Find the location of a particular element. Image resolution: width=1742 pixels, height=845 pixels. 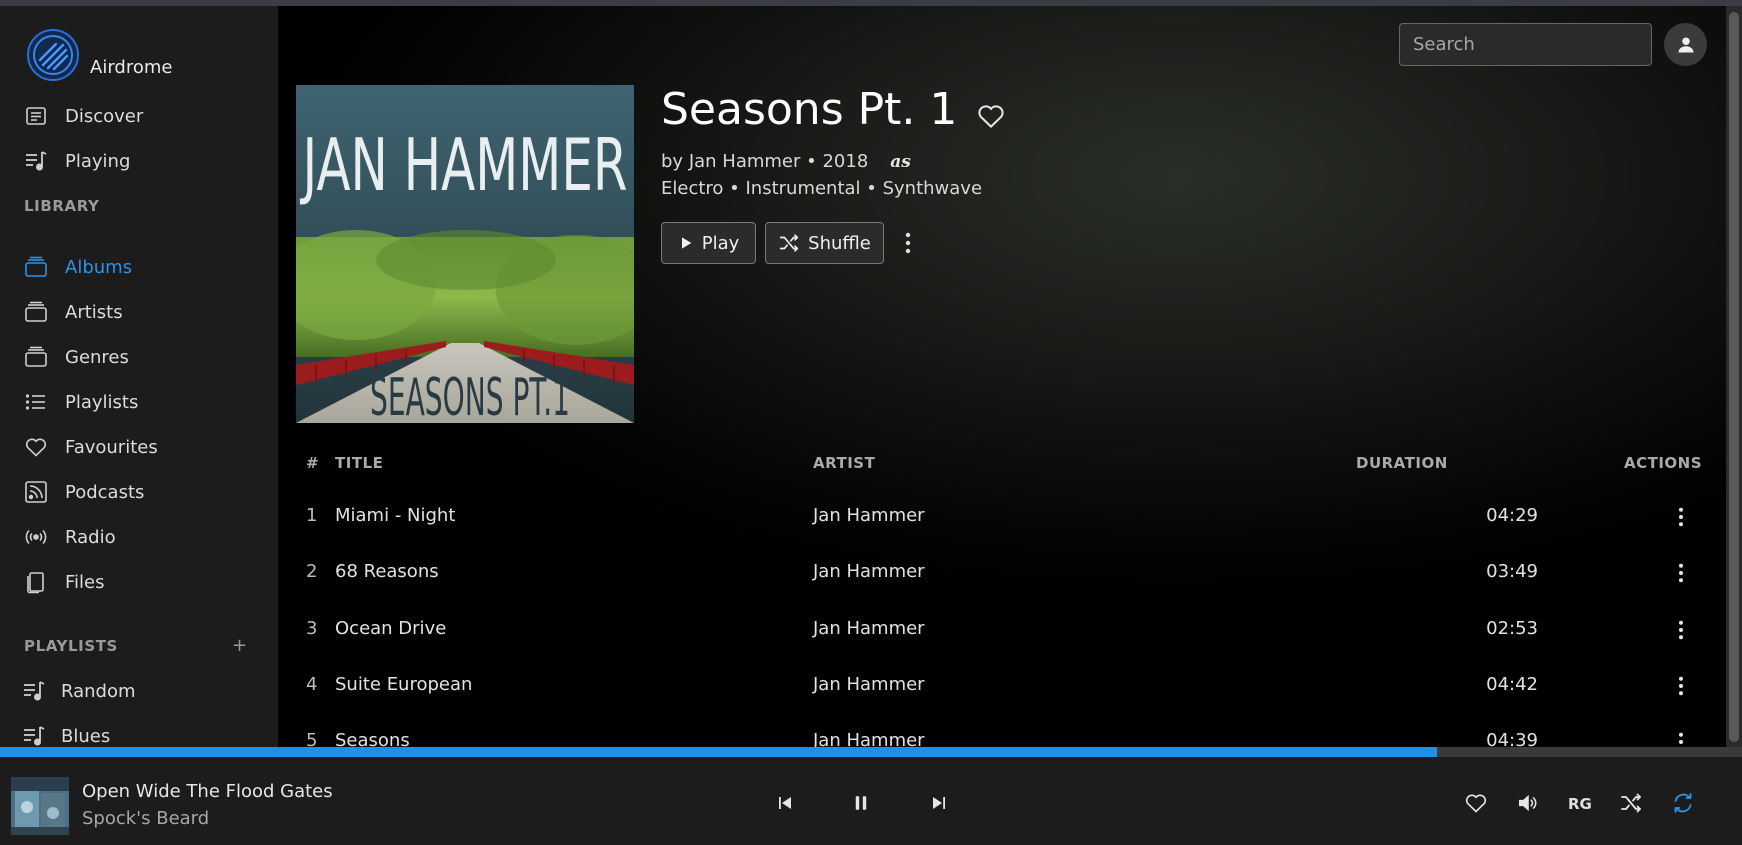

track-title: Miami - Night is located at coordinates (395, 515).